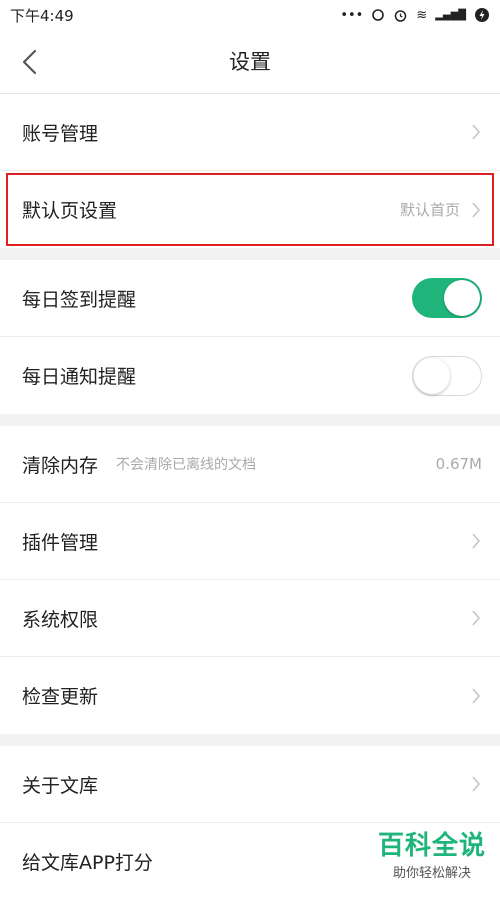 The width and height of the screenshot is (500, 900). What do you see at coordinates (431, 846) in the screenshot?
I see `watermark-title: 百科全说` at bounding box center [431, 846].